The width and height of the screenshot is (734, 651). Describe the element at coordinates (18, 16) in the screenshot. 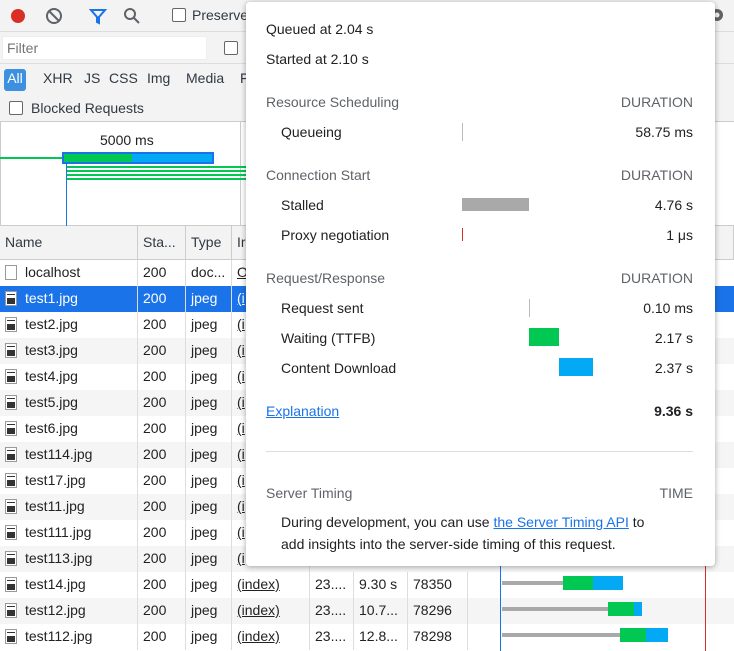

I see `record-icon` at that location.